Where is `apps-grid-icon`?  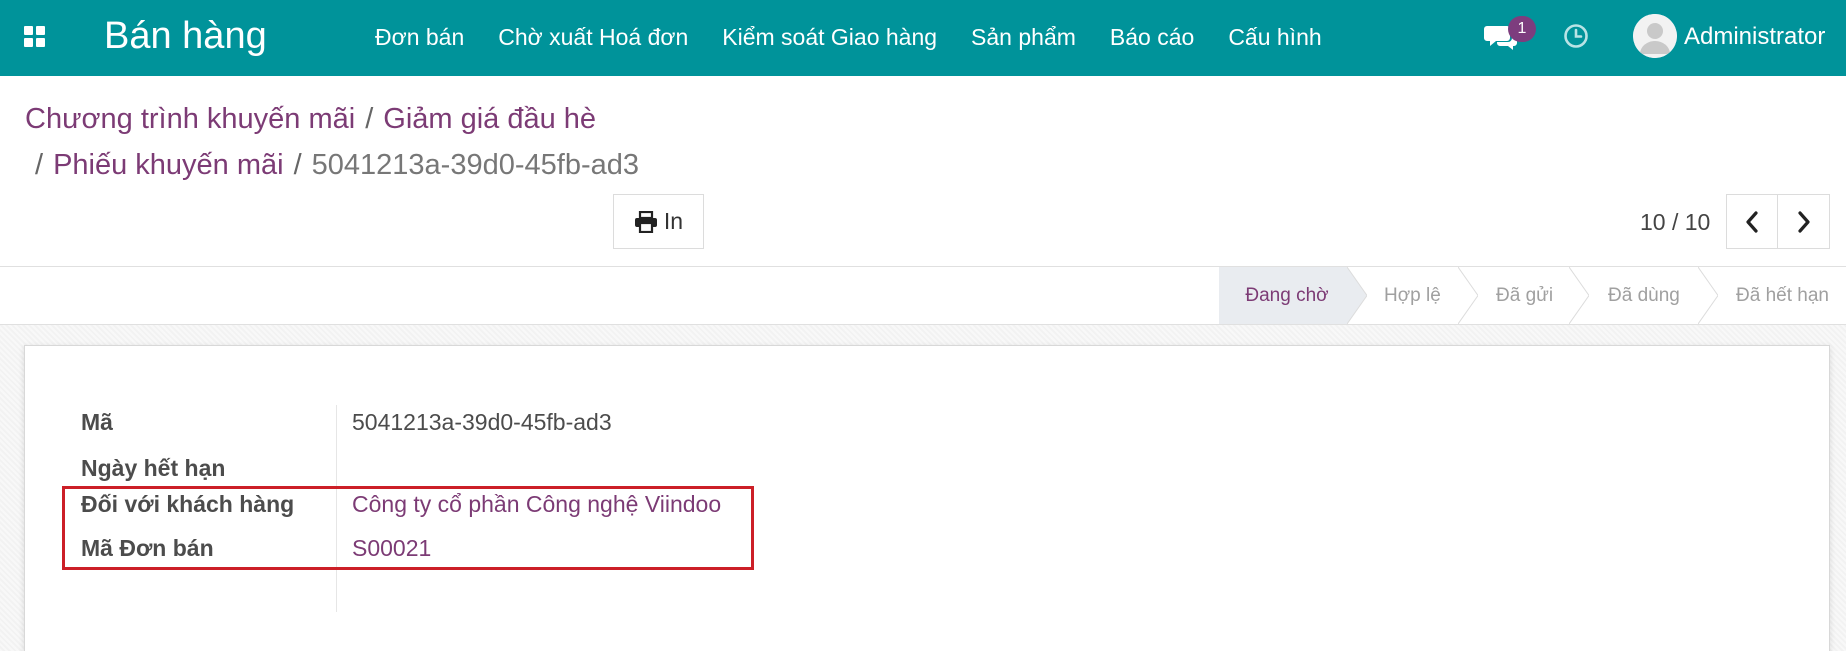 apps-grid-icon is located at coordinates (36, 38).